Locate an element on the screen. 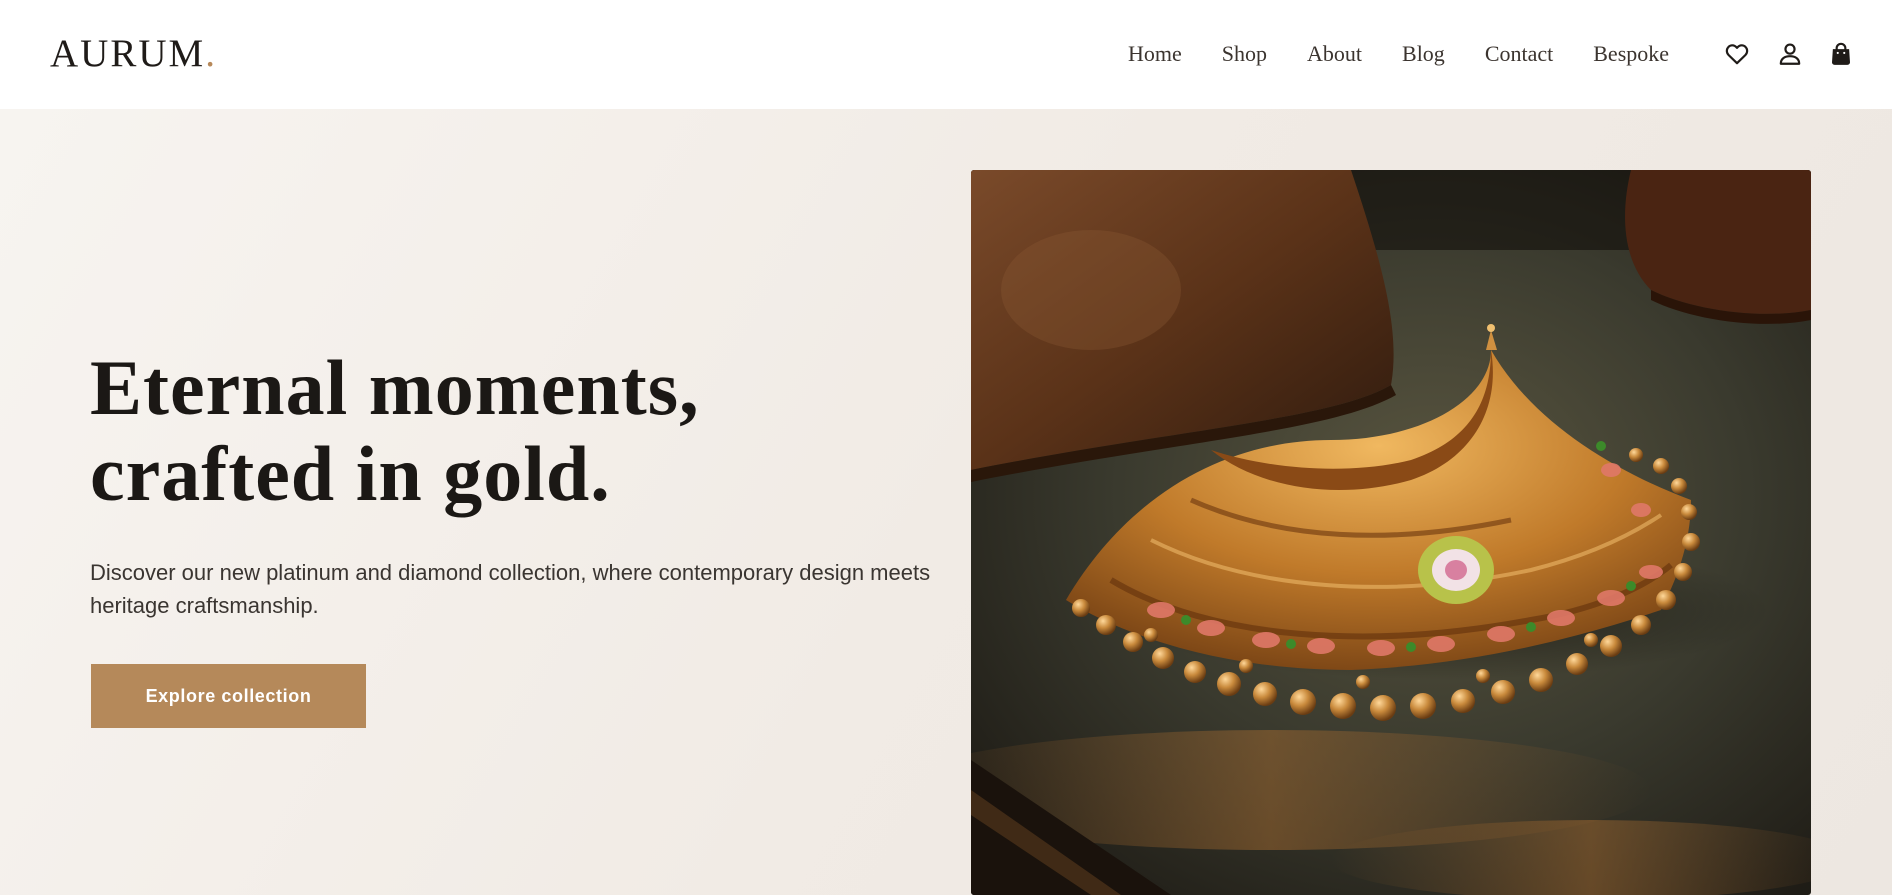 Image resolution: width=1892 pixels, height=895 pixels. shopping-bag-icon is located at coordinates (1841, 53).